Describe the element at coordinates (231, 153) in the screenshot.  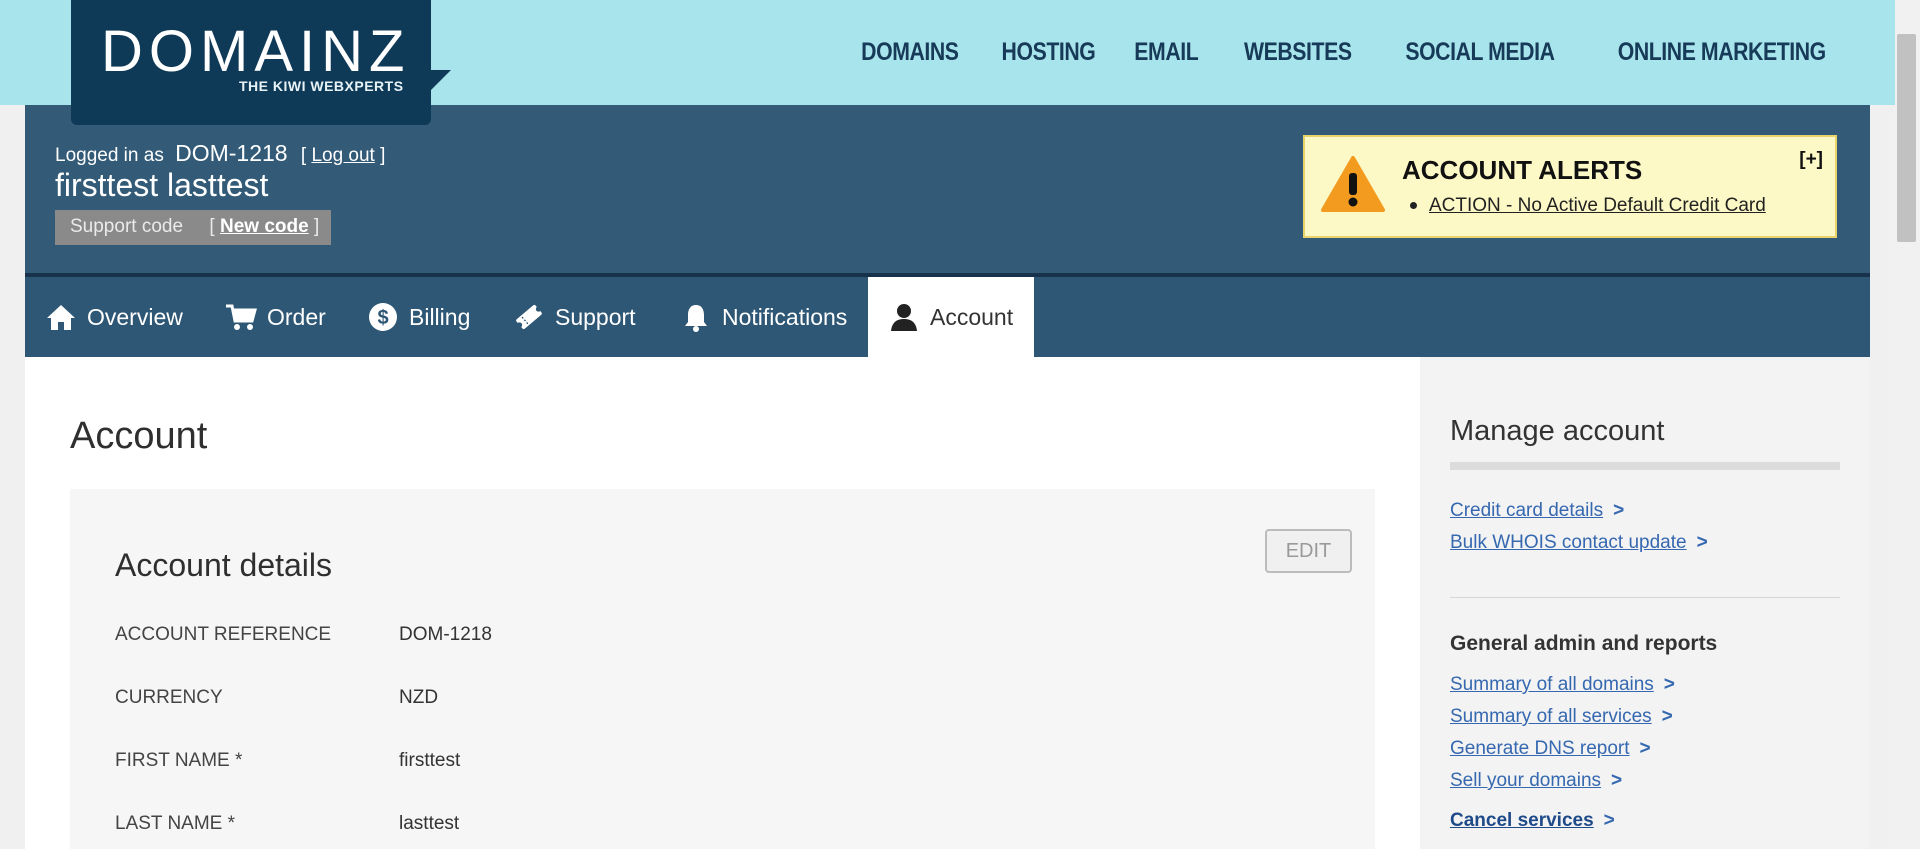
I see `account-id: DOM-1218` at that location.